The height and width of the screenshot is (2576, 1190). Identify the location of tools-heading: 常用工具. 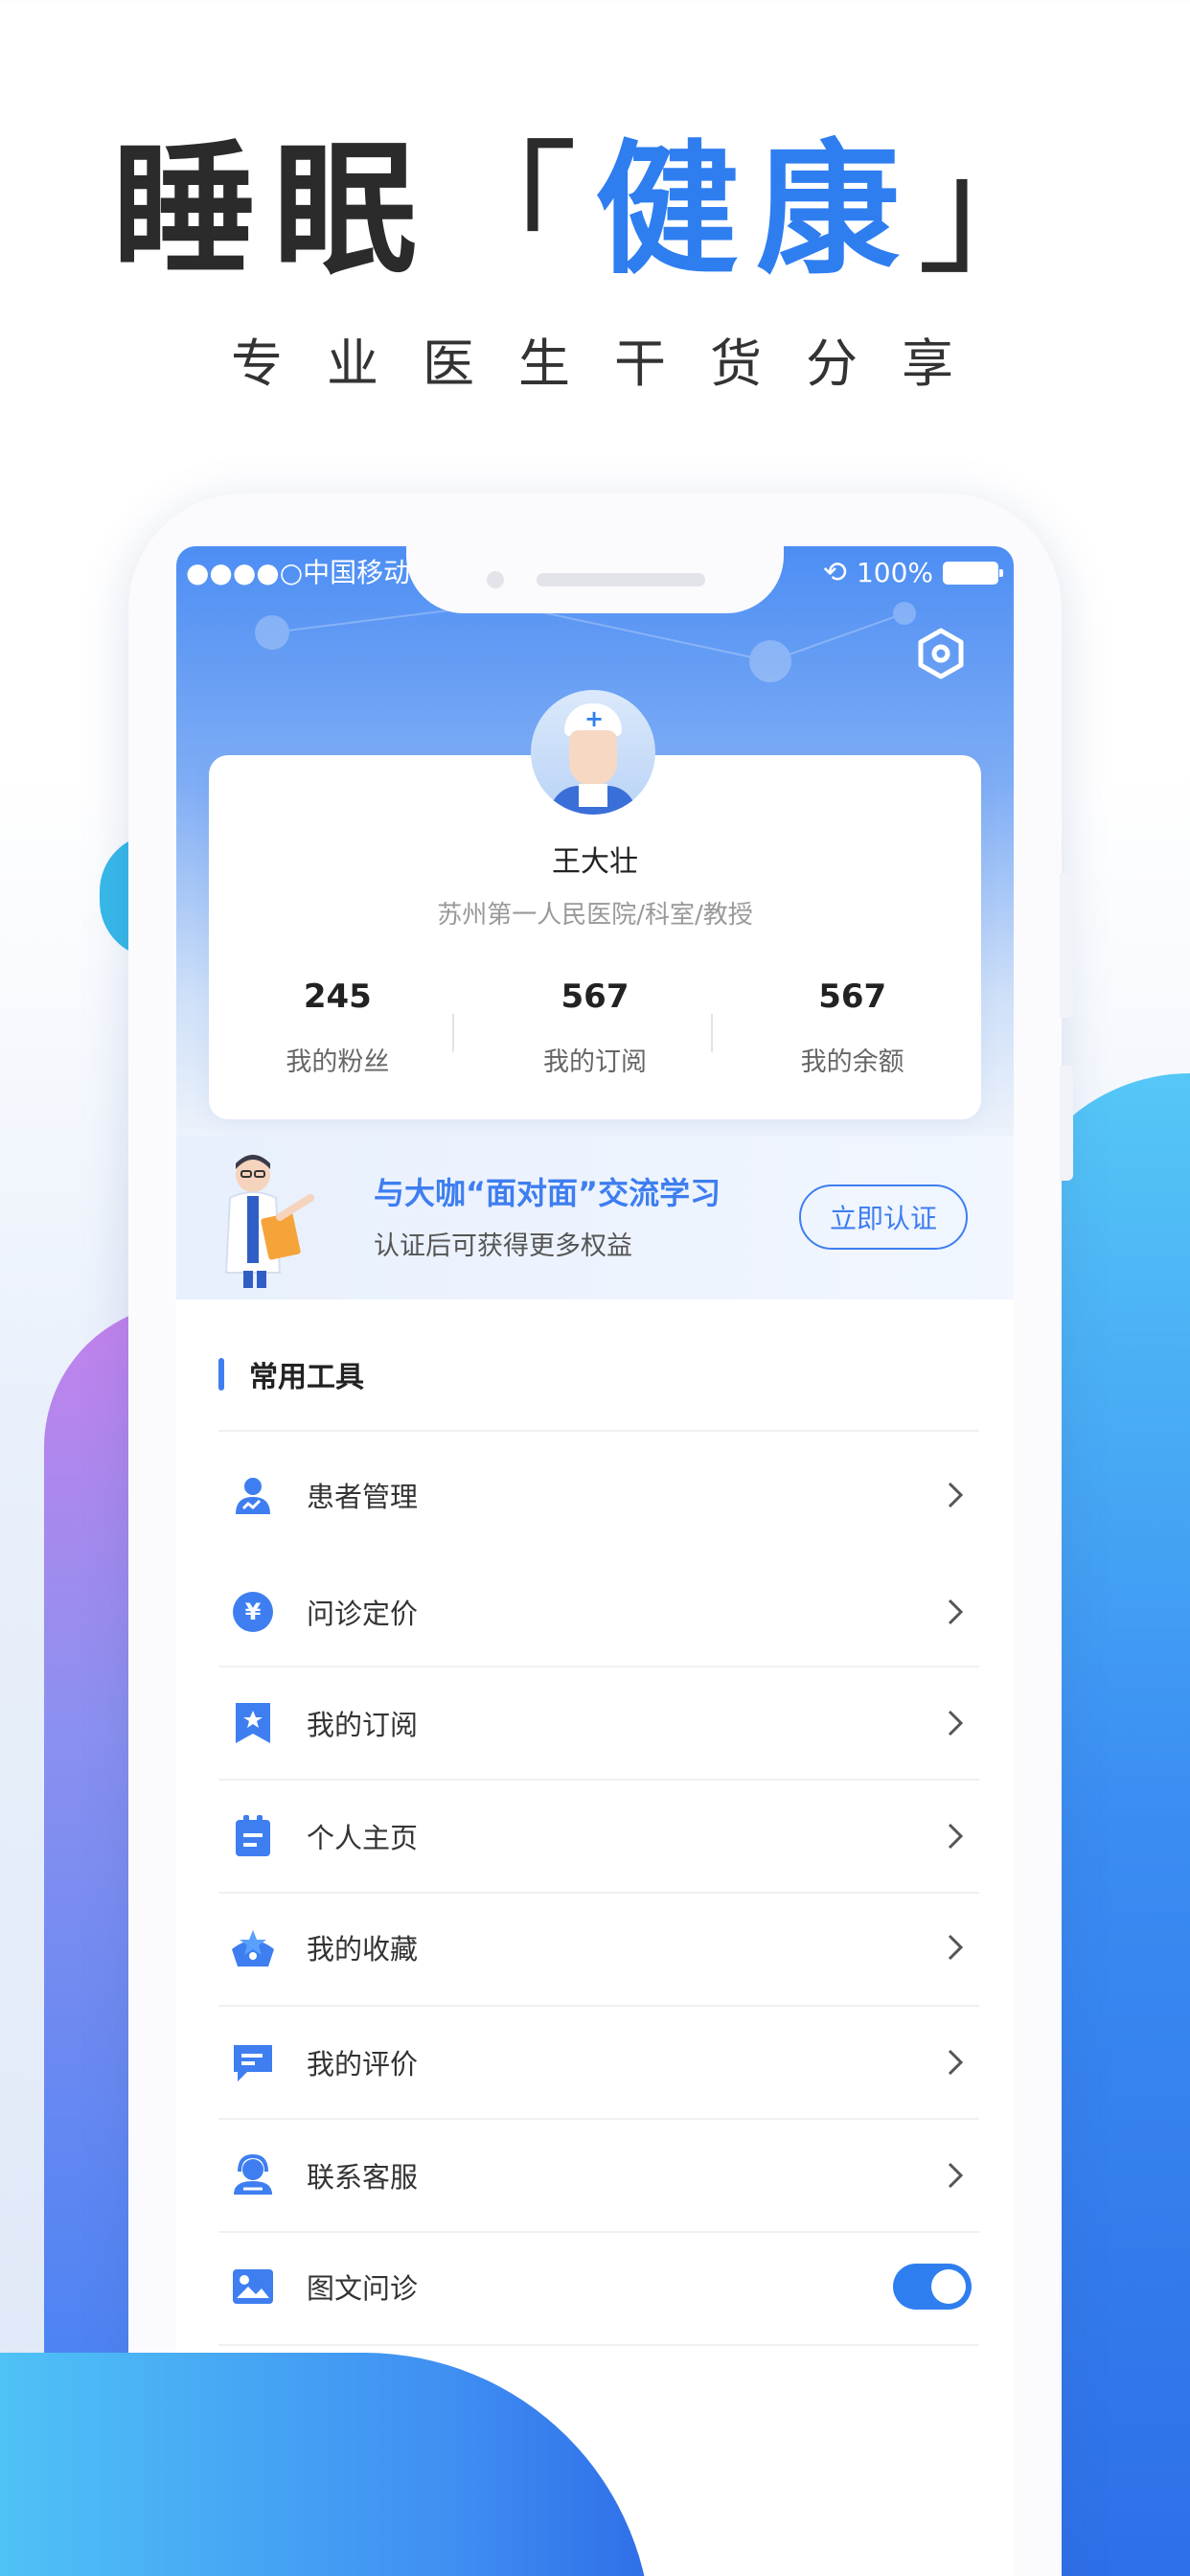
(291, 1374).